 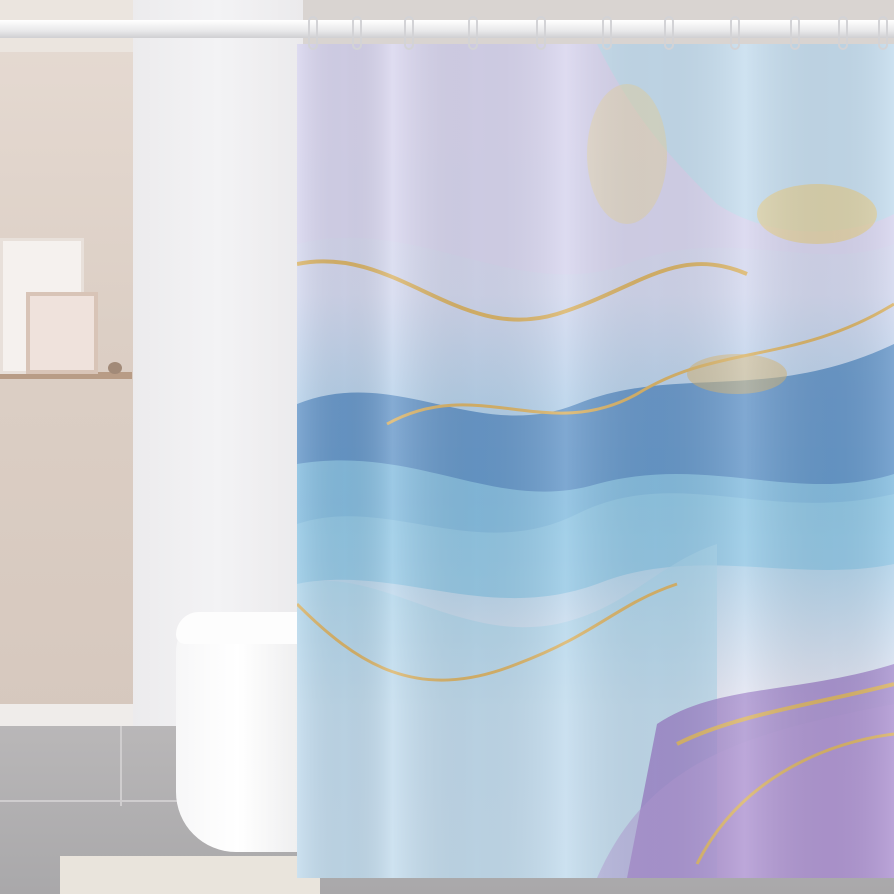 I want to click on picture-frame-small, so click(x=62, y=333).